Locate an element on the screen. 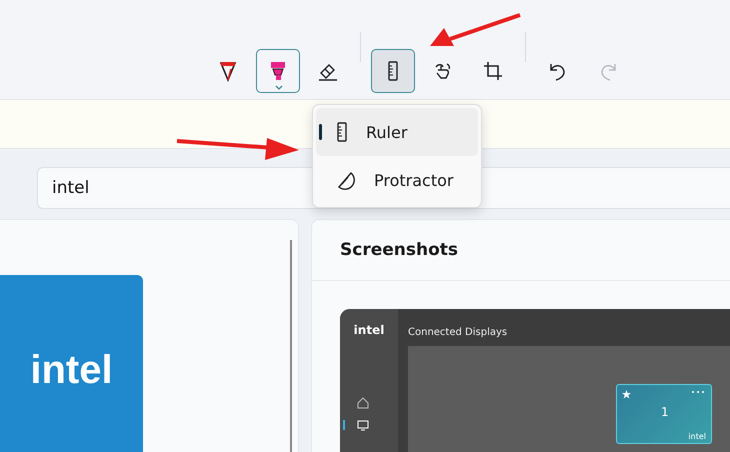 This screenshot has height=452, width=730. brand-text: intel is located at coordinates (697, 436).